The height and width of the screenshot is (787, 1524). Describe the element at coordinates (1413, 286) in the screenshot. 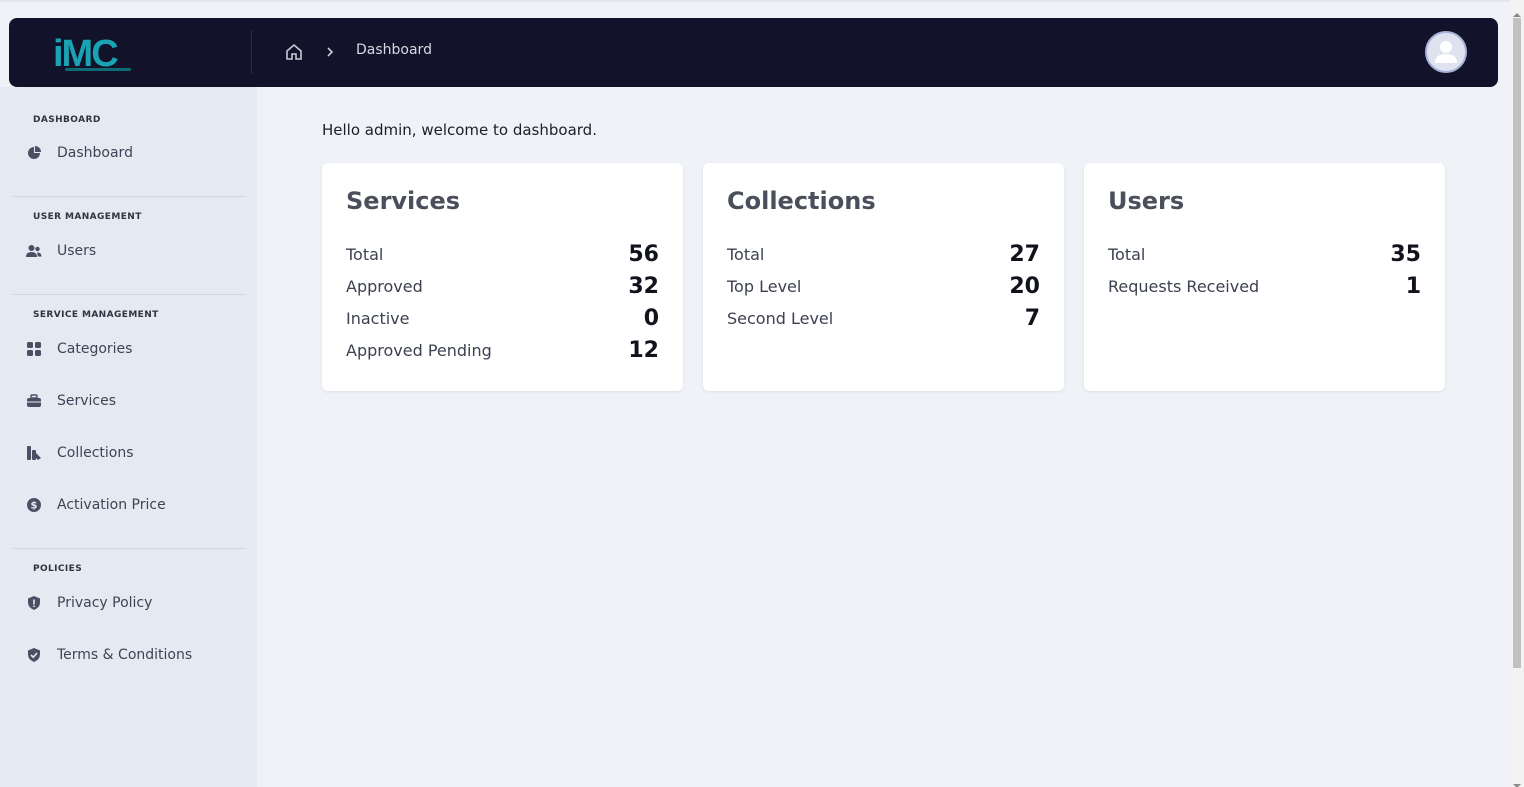

I see `stat-value: 1` at that location.